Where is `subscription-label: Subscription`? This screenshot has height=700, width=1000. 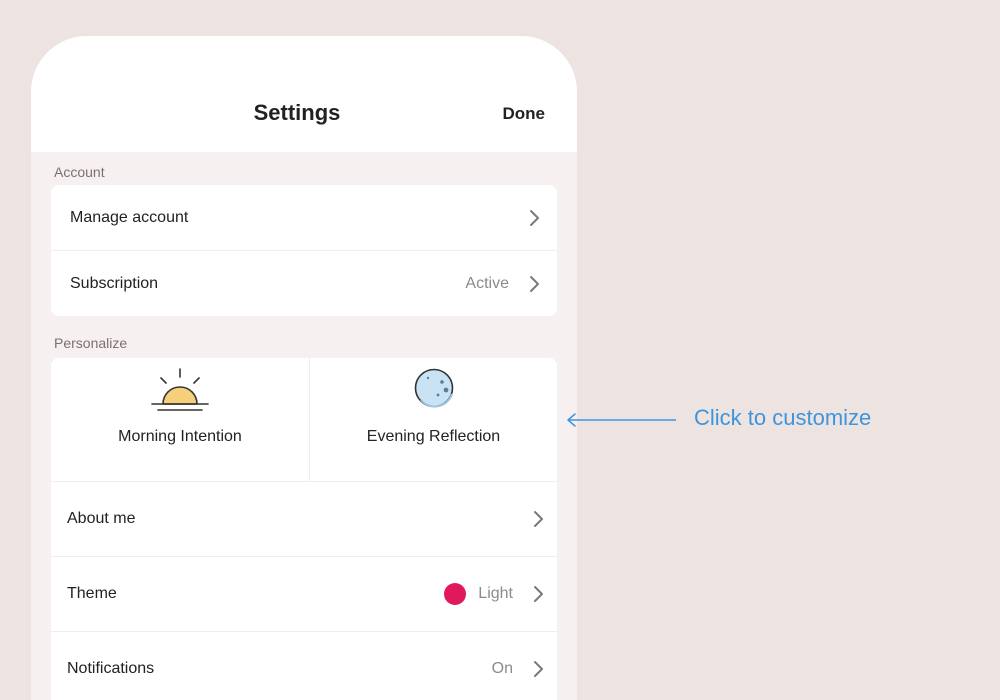
subscription-label: Subscription is located at coordinates (114, 283).